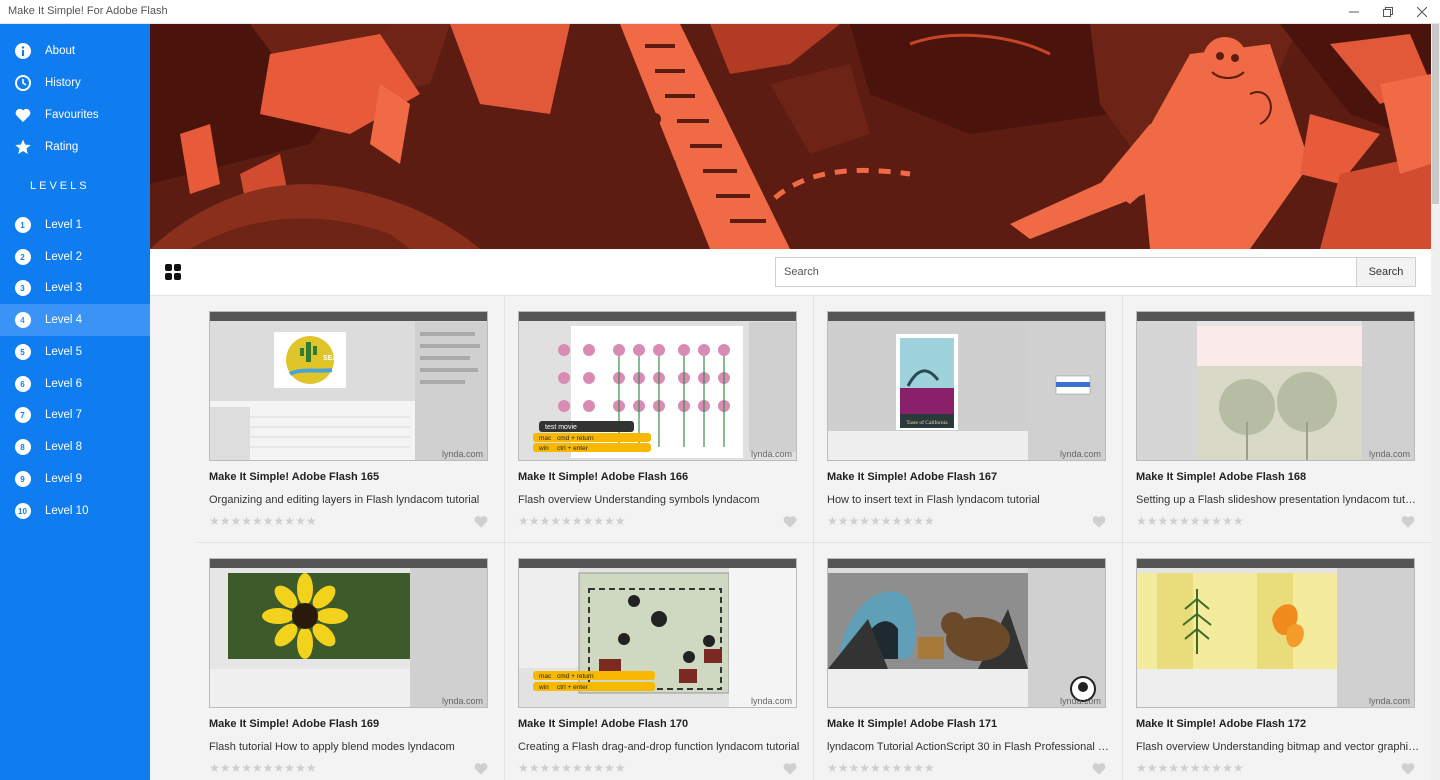 The width and height of the screenshot is (1440, 780). Describe the element at coordinates (75, 352) in the screenshot. I see `sidebar-item-level-5: 5 Level 5` at that location.